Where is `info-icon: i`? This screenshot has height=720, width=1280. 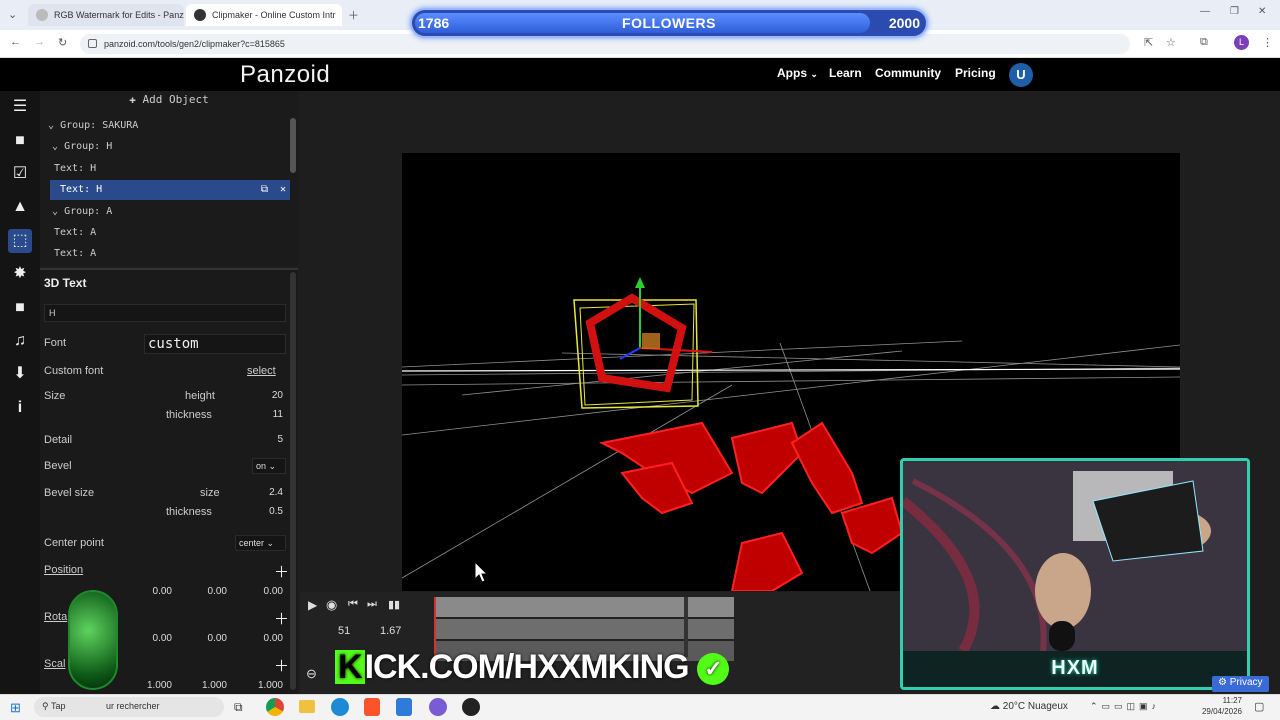
info-icon: i is located at coordinates (20, 408).